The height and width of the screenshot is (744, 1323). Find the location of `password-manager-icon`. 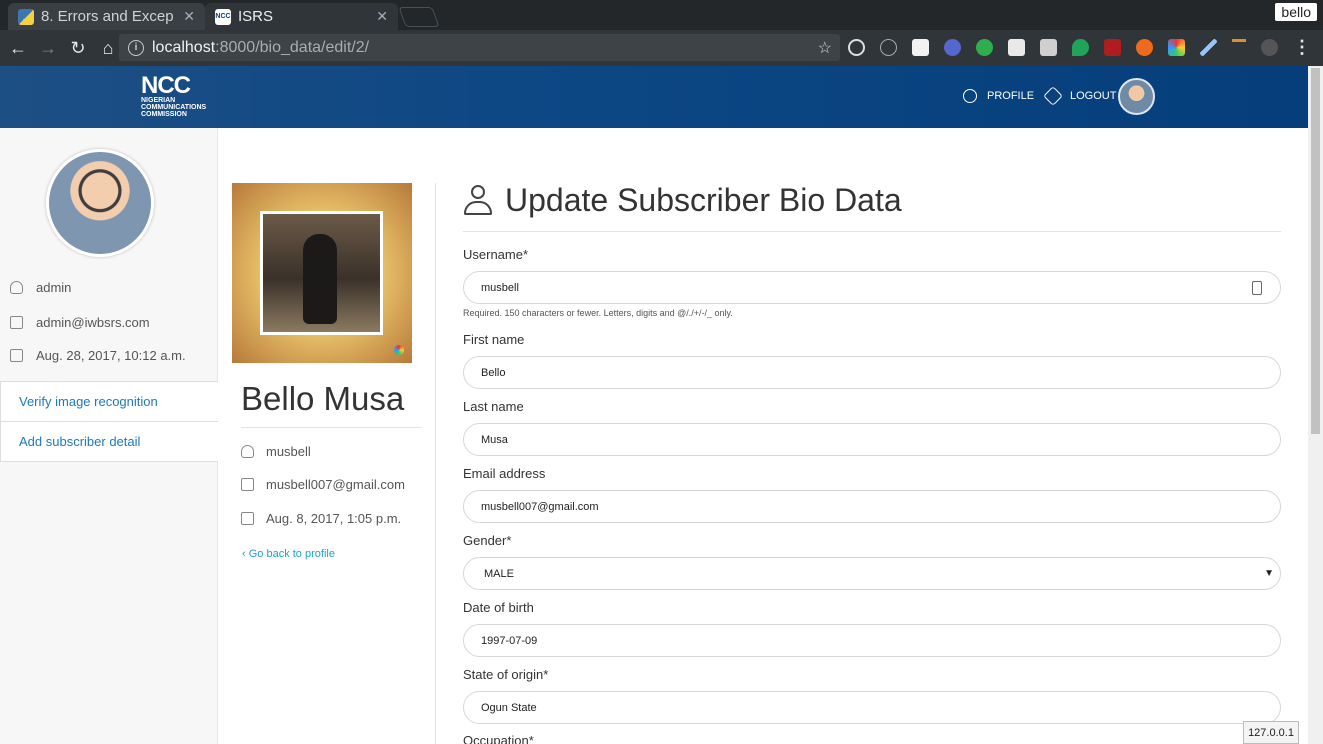

password-manager-icon is located at coordinates (1257, 288).